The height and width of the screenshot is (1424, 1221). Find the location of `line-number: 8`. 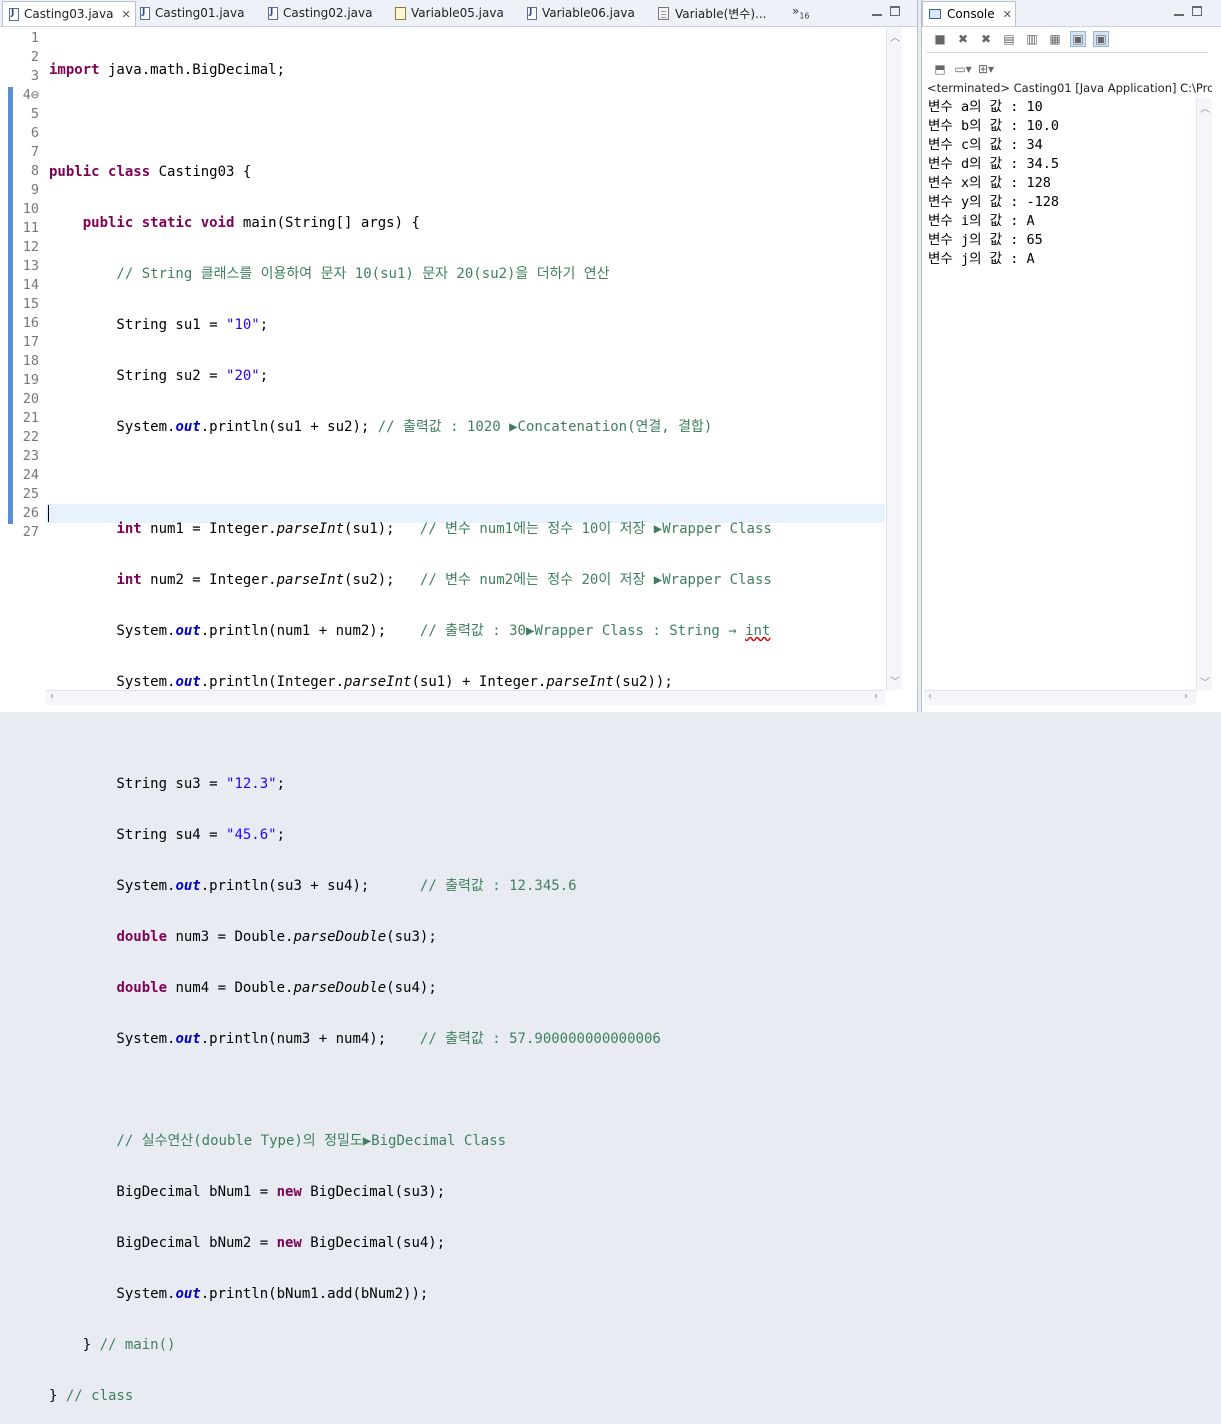

line-number: 8 is located at coordinates (34, 171).